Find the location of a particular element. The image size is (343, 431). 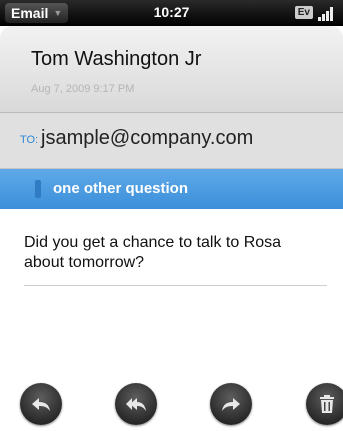

subject-marker is located at coordinates (38, 189).